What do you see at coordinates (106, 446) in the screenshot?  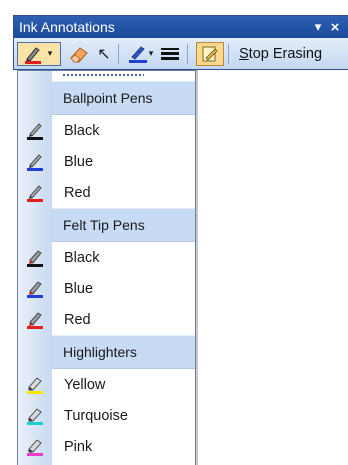 I see `menu-item-pink: Pink` at bounding box center [106, 446].